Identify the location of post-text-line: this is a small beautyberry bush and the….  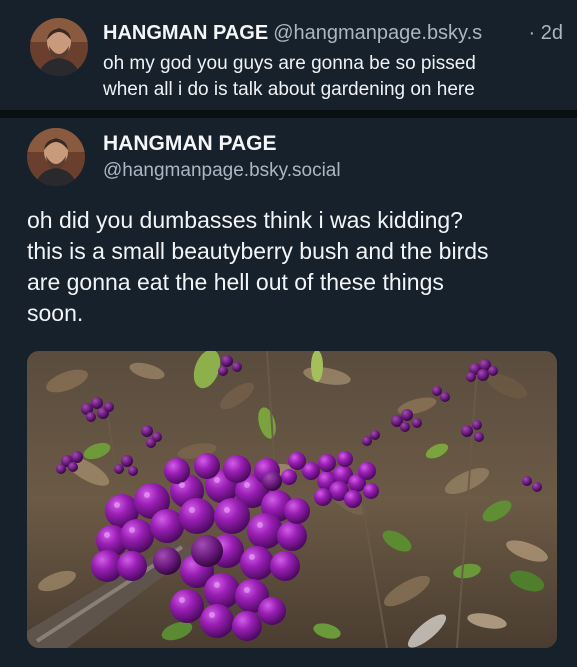
(258, 251).